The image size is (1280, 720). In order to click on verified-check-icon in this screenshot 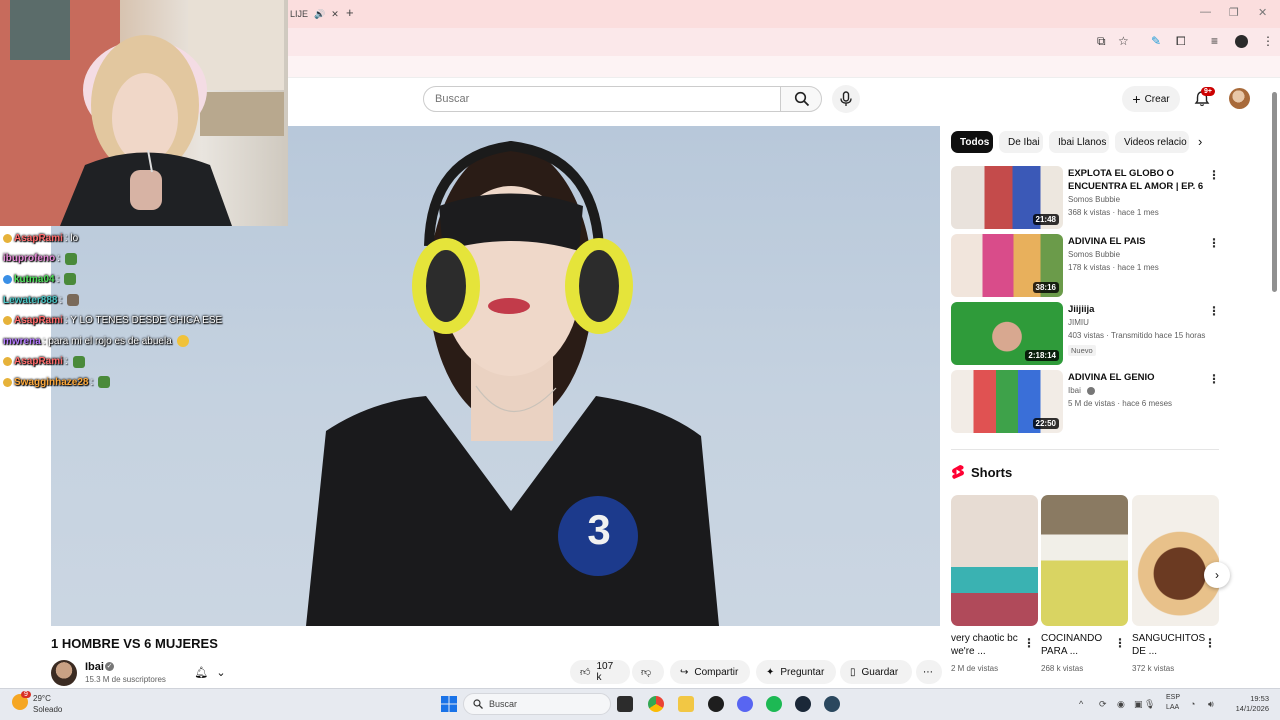, I will do `click(1091, 391)`.